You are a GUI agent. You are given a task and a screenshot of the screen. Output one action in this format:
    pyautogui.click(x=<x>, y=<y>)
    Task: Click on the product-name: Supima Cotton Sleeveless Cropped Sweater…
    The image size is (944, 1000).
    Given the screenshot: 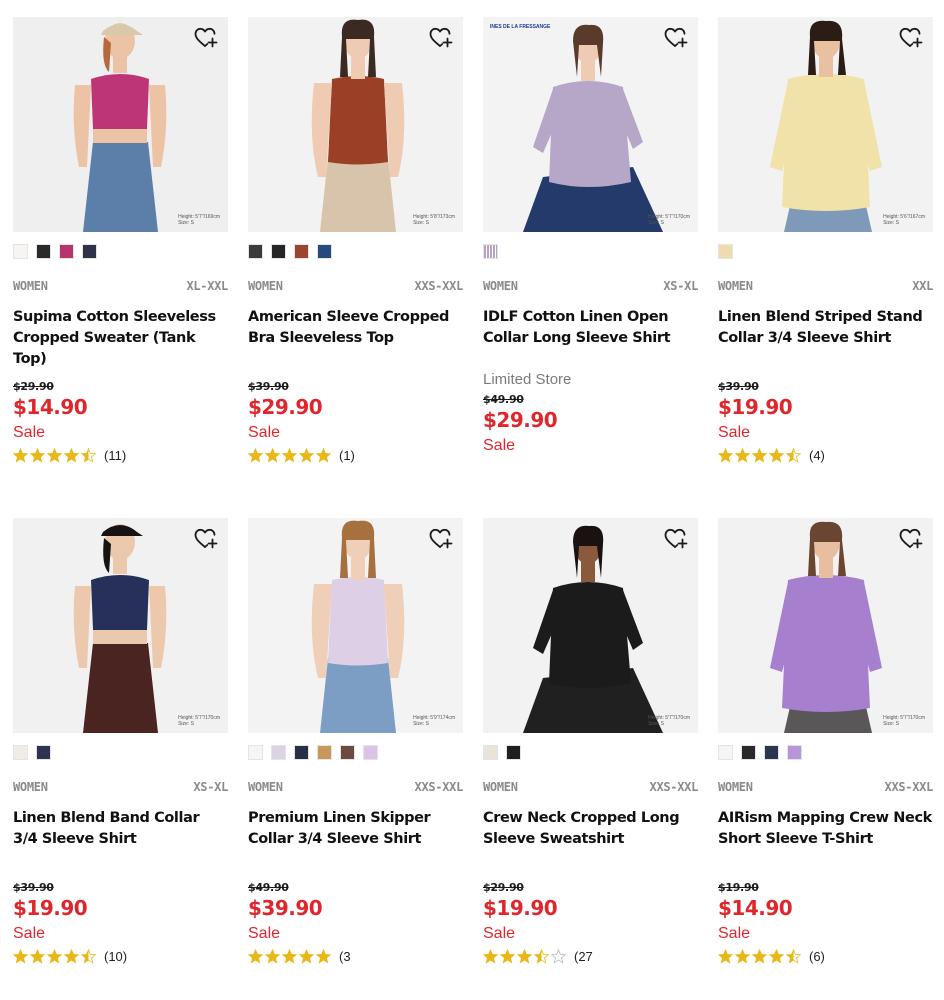 What is the action you would take?
    pyautogui.click(x=120, y=337)
    